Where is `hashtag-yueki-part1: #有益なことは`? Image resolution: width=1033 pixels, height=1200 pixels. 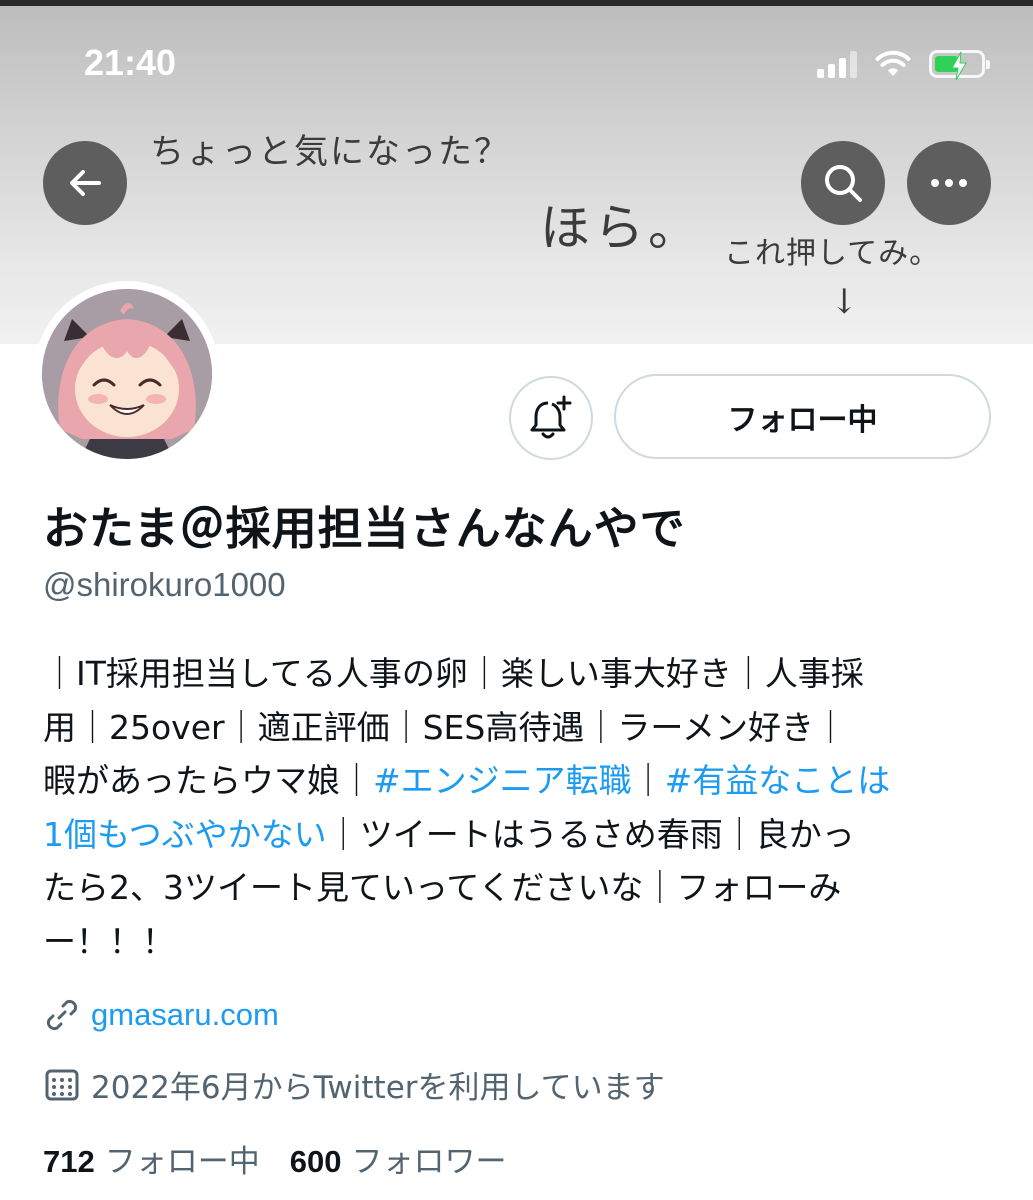 hashtag-yueki-part1: #有益なことは is located at coordinates (778, 780).